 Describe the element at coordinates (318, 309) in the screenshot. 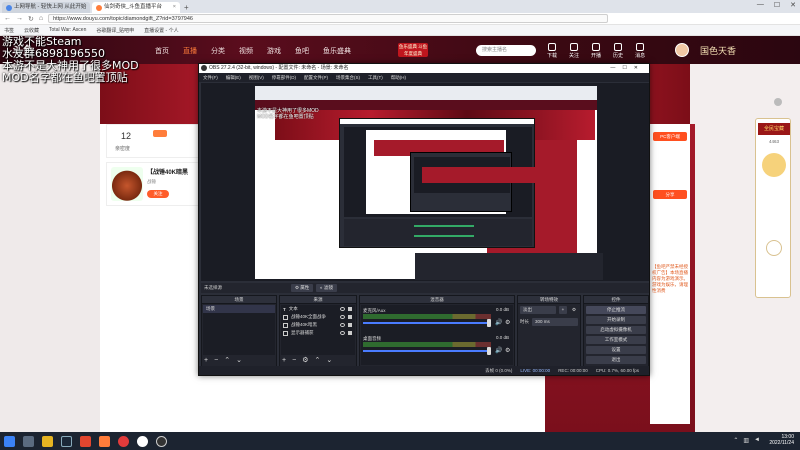

I see `source-item: T 文本` at that location.